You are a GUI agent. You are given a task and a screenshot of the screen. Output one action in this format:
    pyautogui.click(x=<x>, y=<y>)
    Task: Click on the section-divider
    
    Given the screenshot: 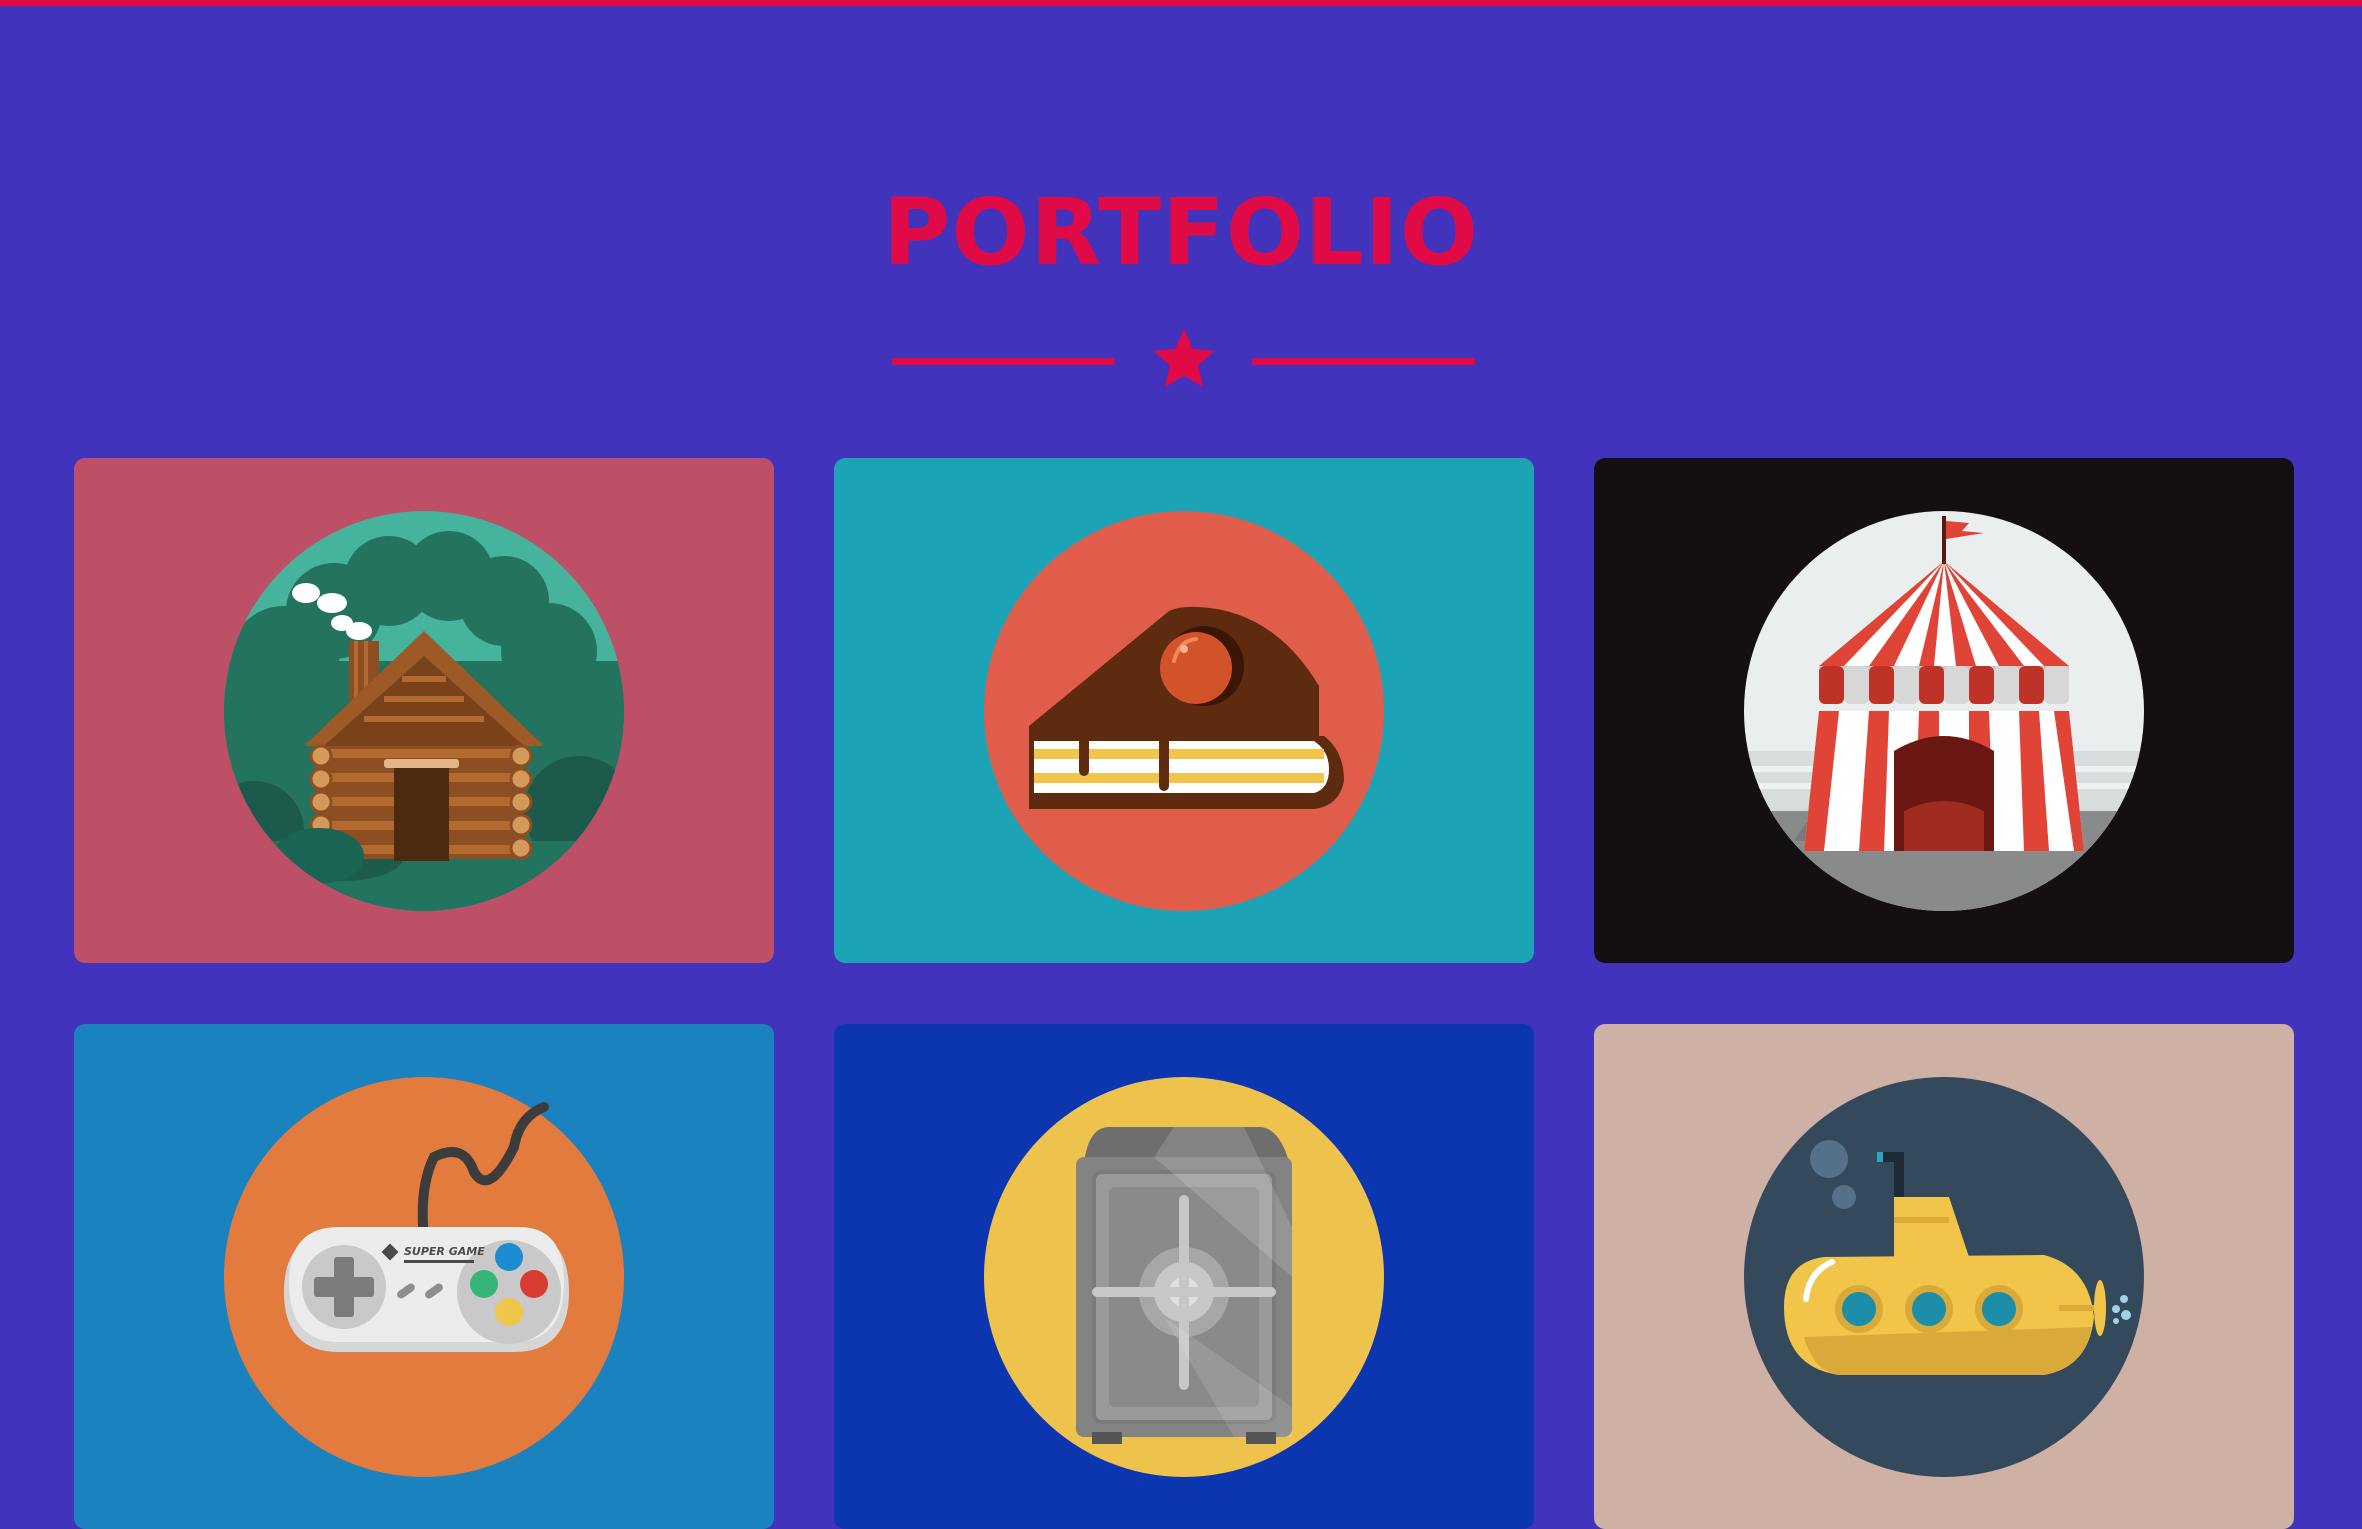 What is the action you would take?
    pyautogui.click(x=1183, y=361)
    